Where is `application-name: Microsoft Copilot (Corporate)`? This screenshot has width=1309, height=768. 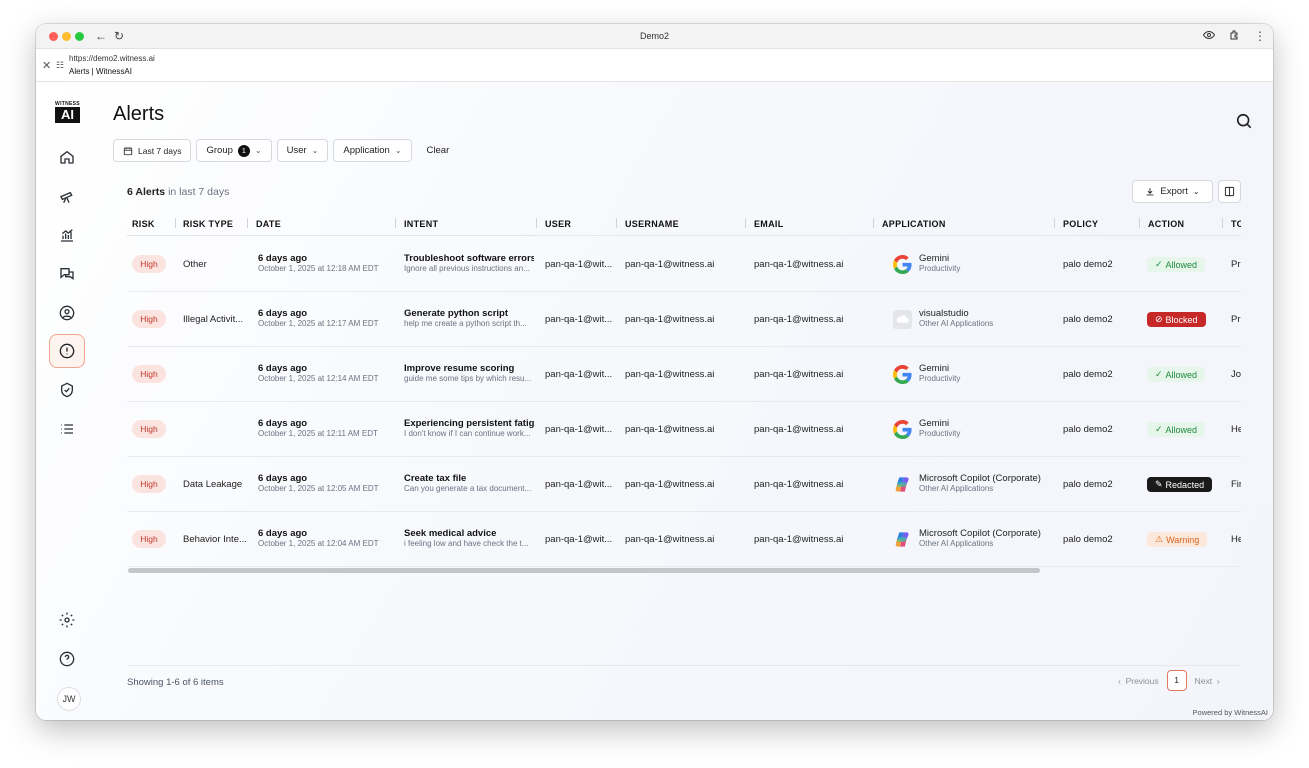 application-name: Microsoft Copilot (Corporate) is located at coordinates (980, 478).